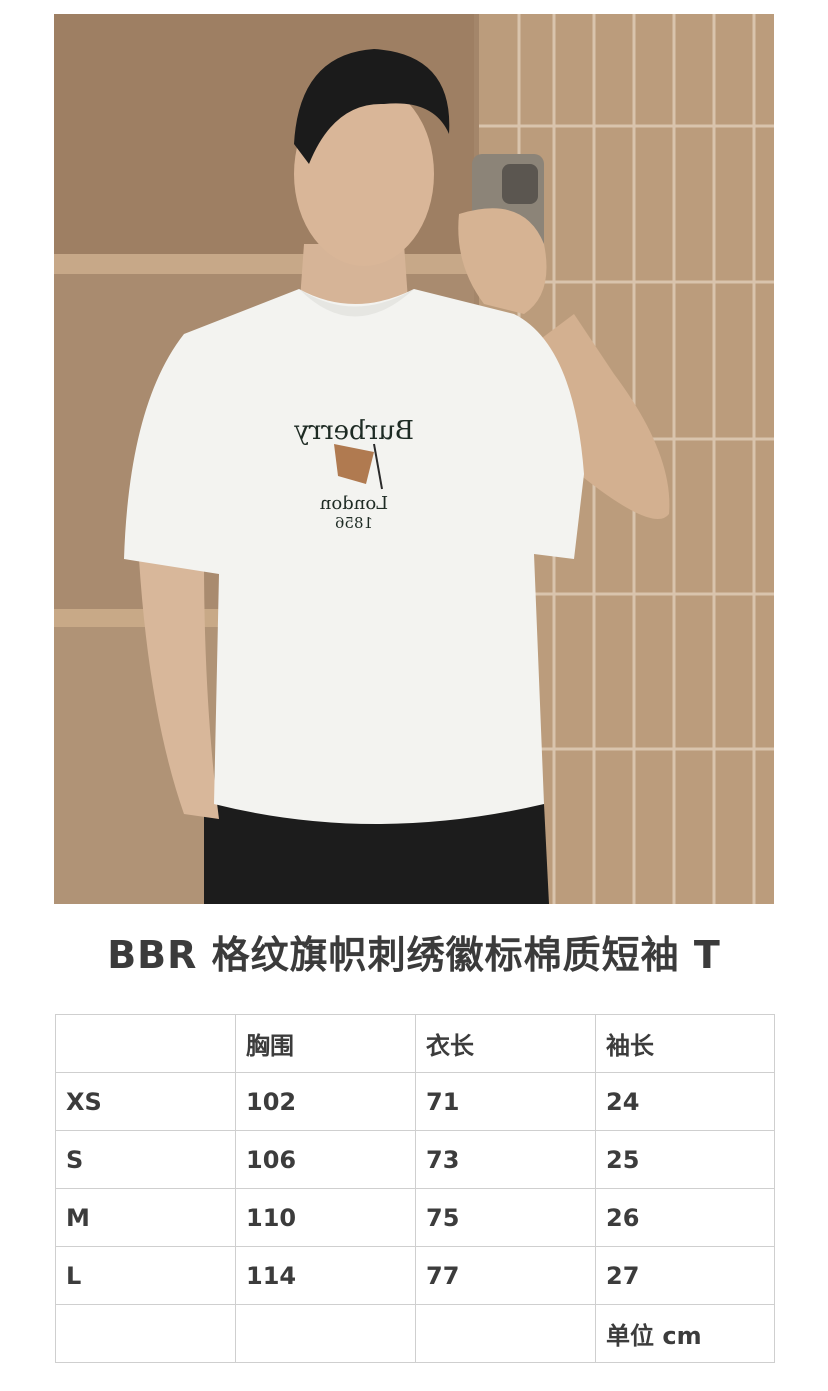 Image resolution: width=828 pixels, height=1391 pixels. Describe the element at coordinates (505, 1159) in the screenshot. I see `length-cell: 73` at that location.